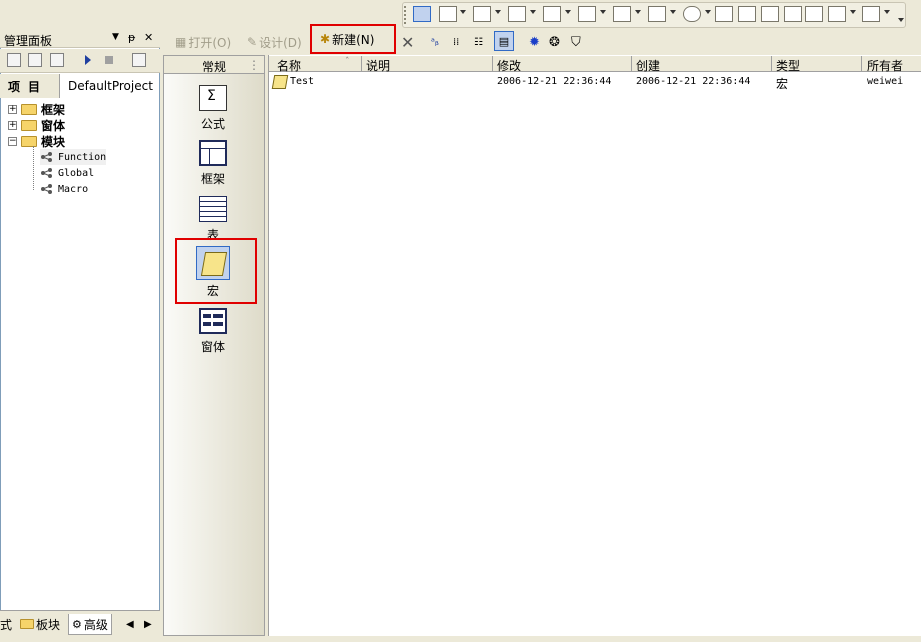 This screenshot has width=921, height=642. I want to click on tree-item-label: Global, so click(76, 173).